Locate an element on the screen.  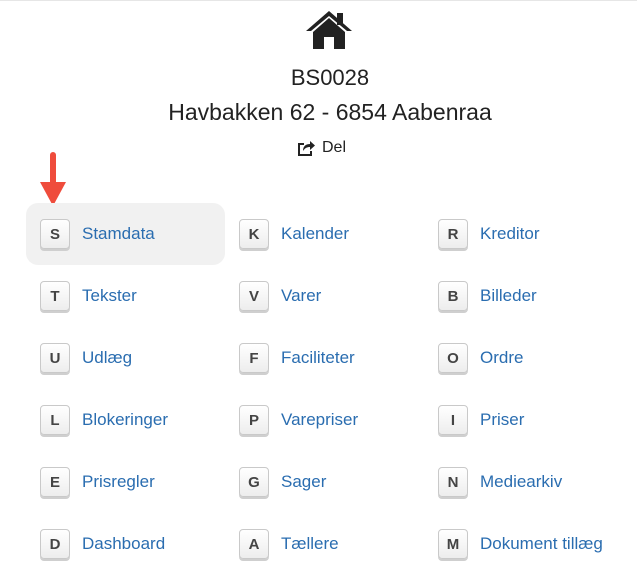
share-label: Del is located at coordinates (334, 147).